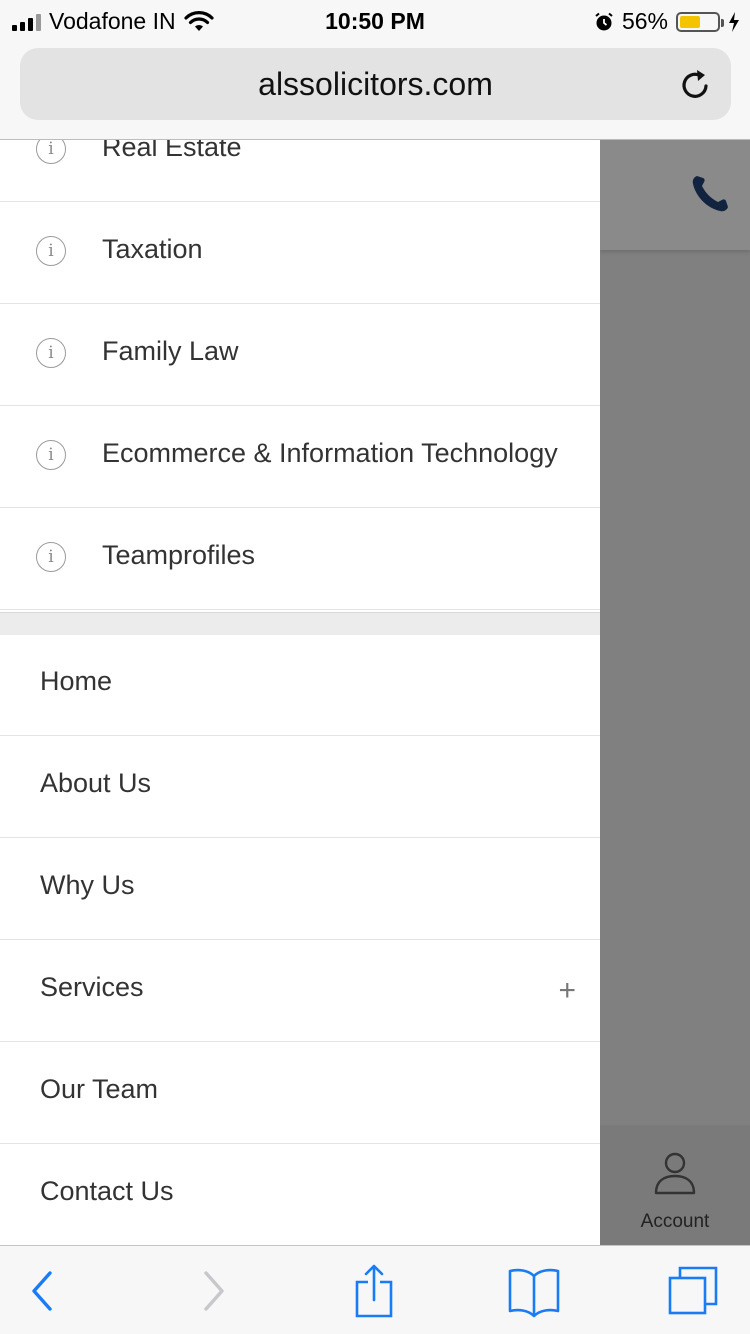  Describe the element at coordinates (734, 21) in the screenshot. I see `charging-icon` at that location.